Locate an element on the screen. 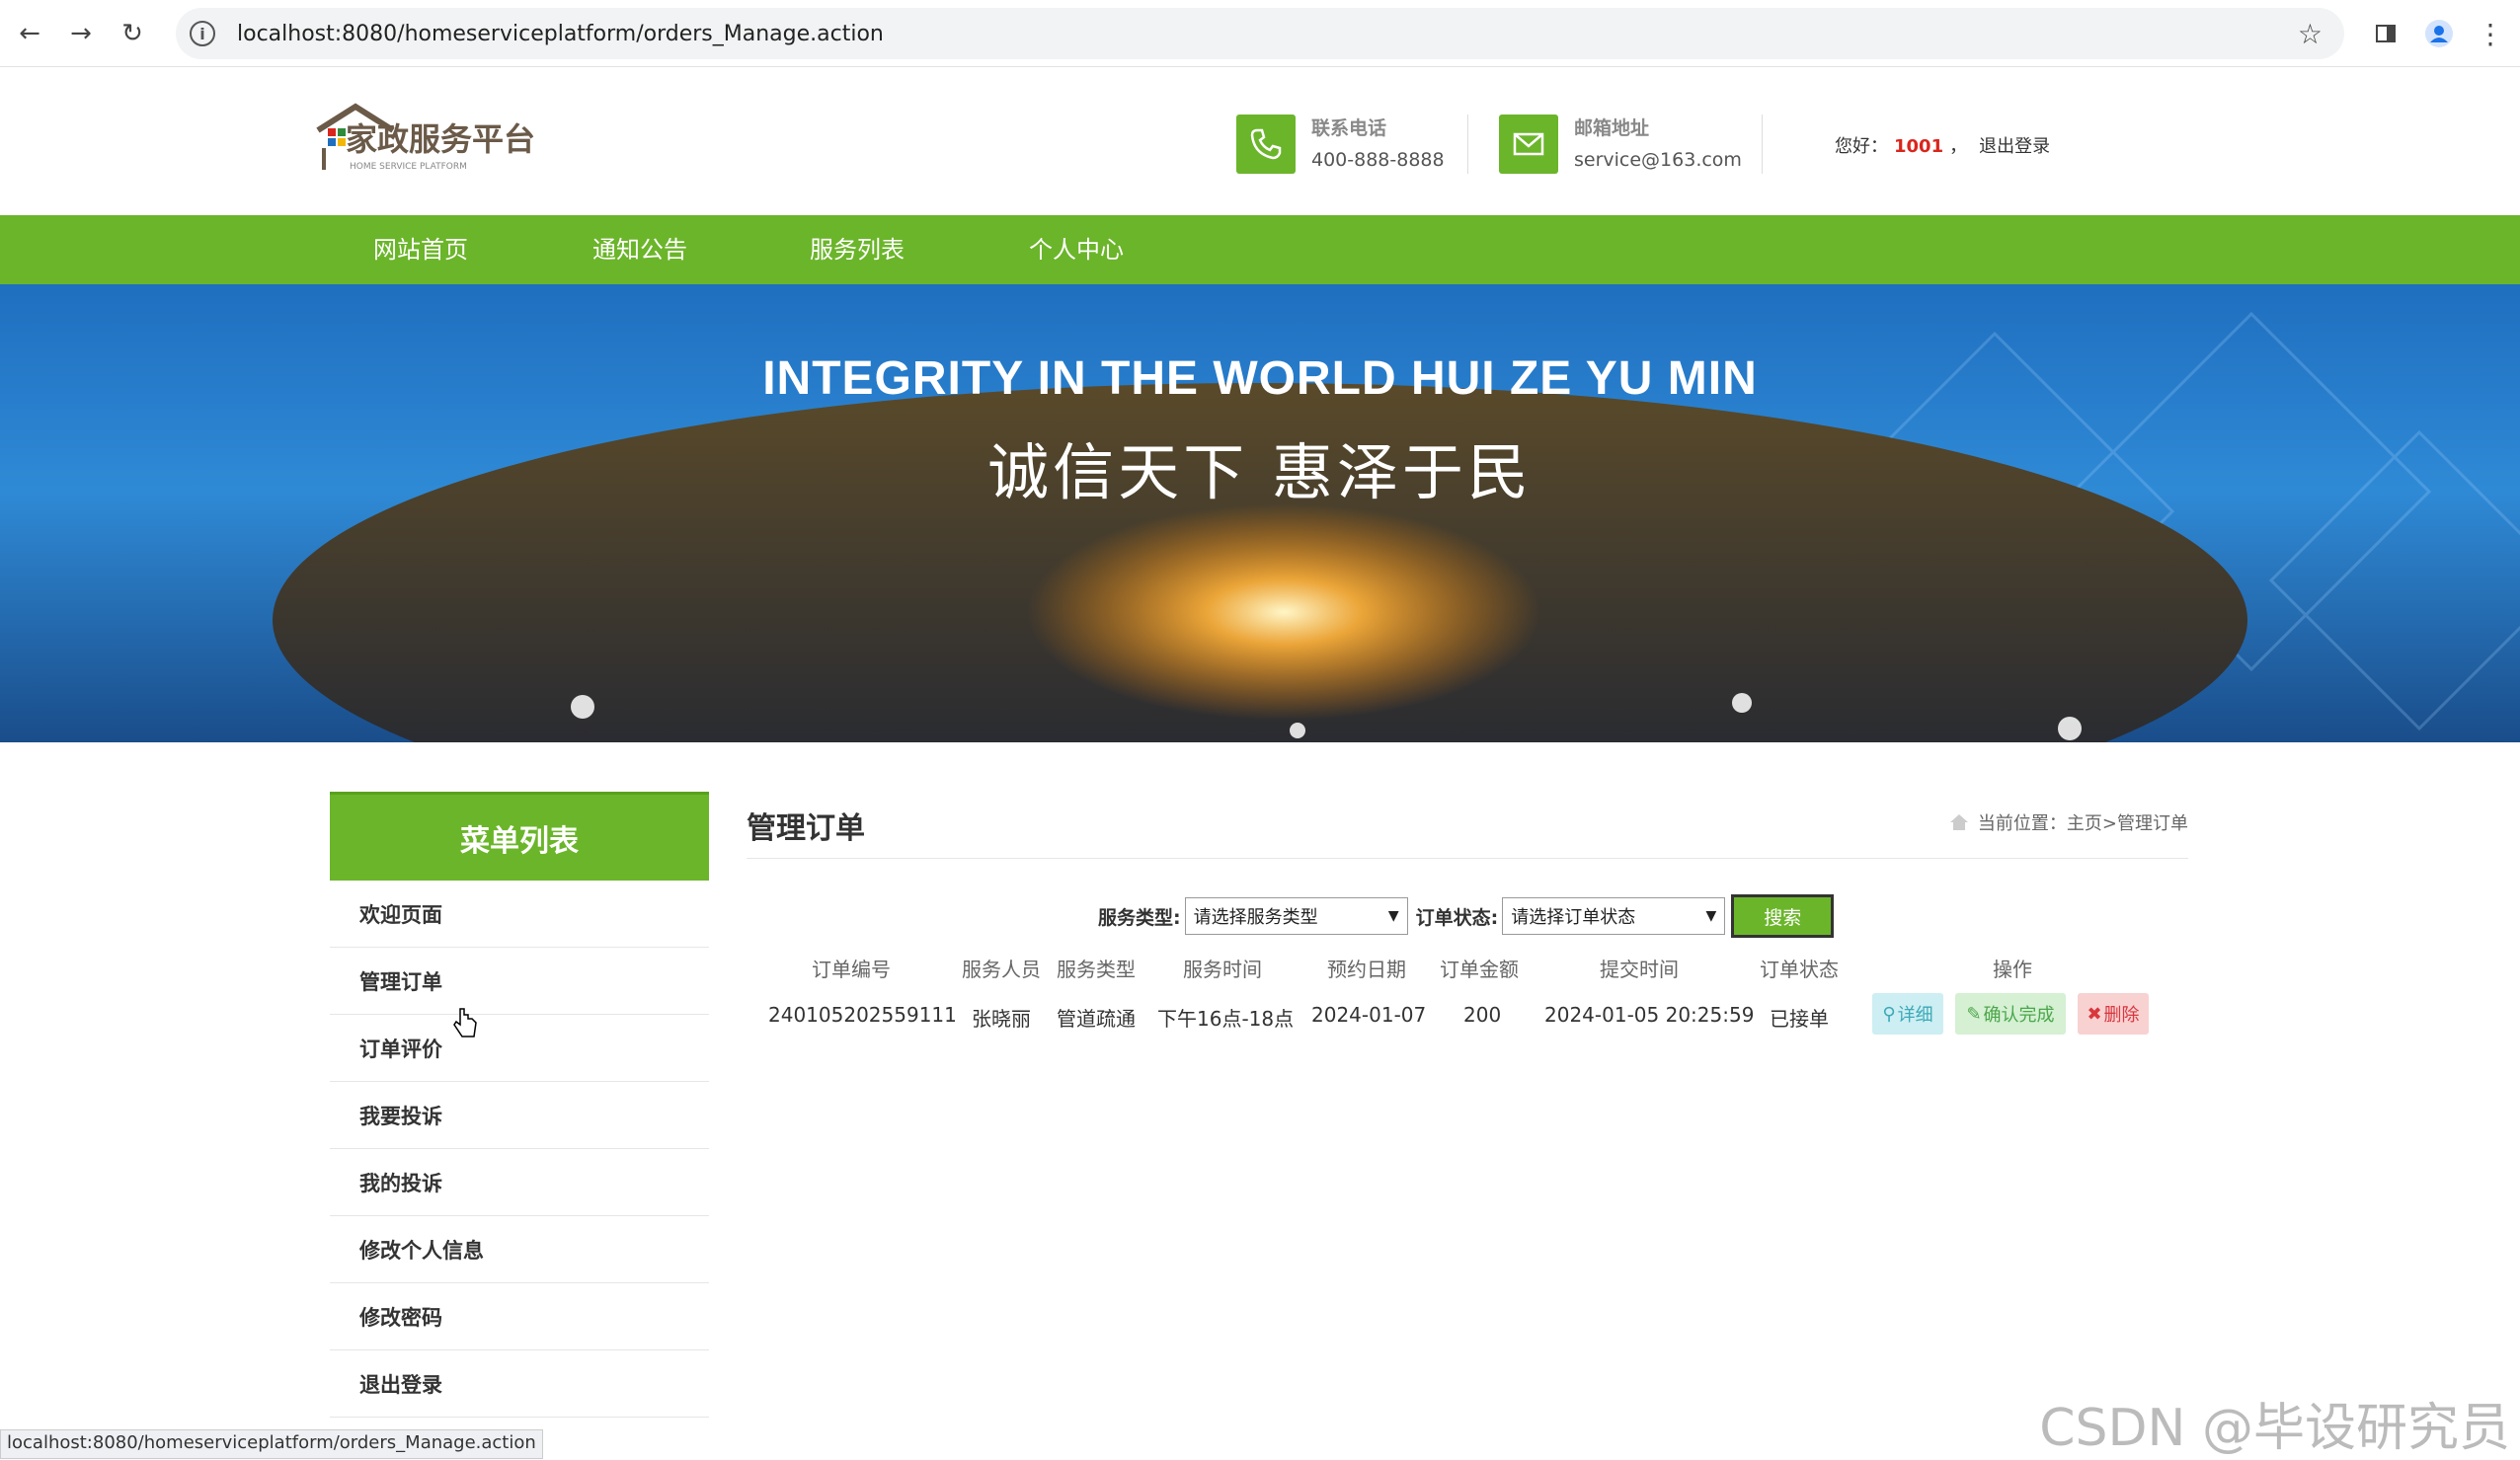 This screenshot has width=2520, height=1460. site-info-icon: i is located at coordinates (202, 33).